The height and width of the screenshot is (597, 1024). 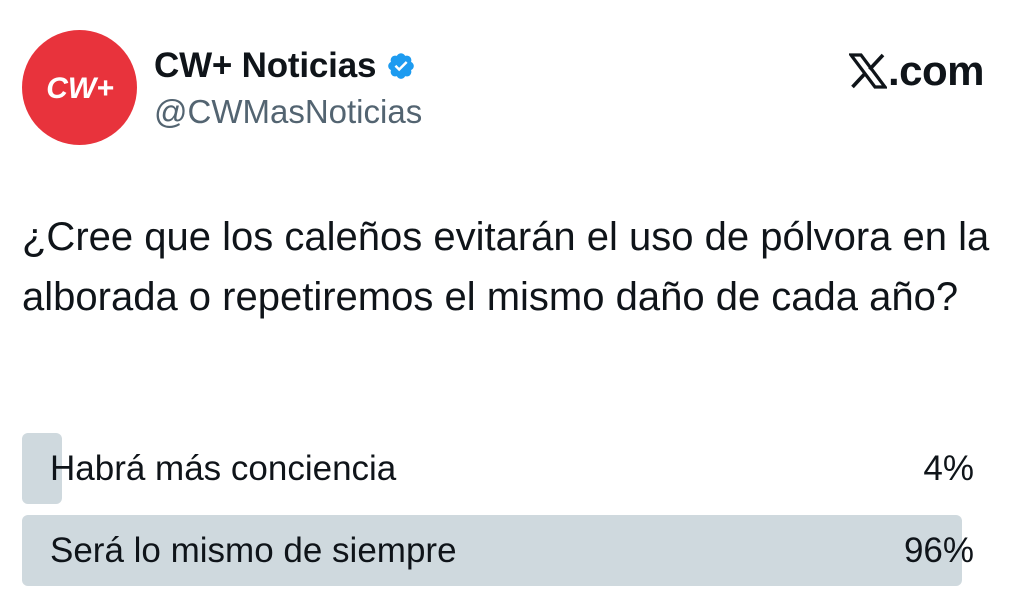 What do you see at coordinates (938, 550) in the screenshot?
I see `poll-option-percent: 96%` at bounding box center [938, 550].